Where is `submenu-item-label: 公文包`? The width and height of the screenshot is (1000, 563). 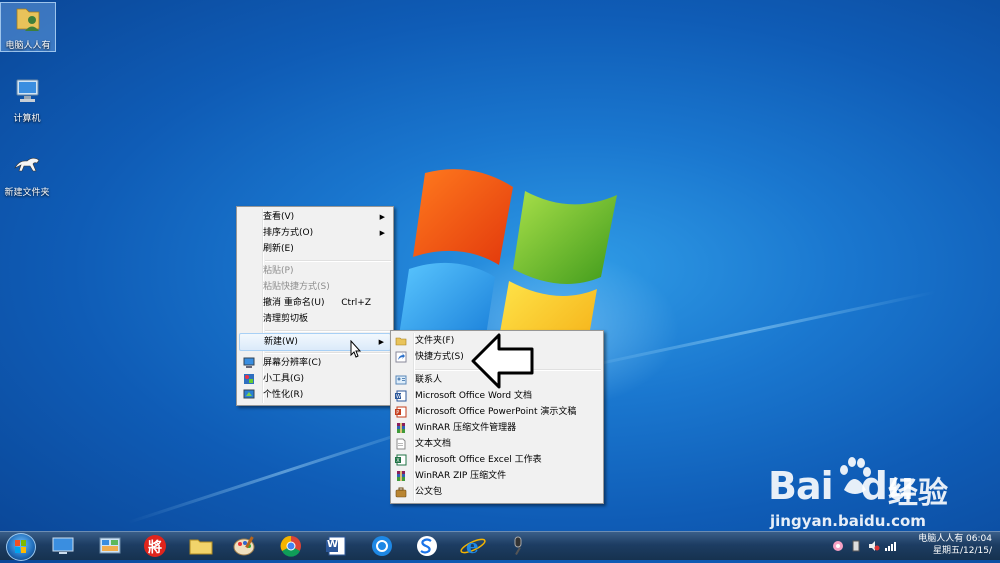 submenu-item-label: 公文包 is located at coordinates (429, 492).